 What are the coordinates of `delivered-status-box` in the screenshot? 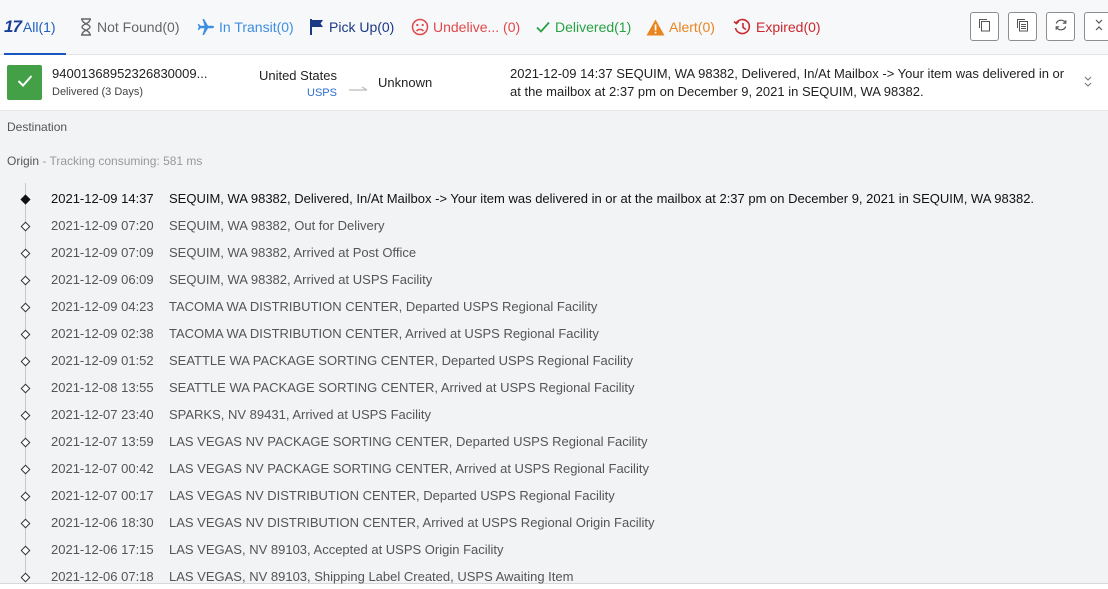 It's located at (24, 82).